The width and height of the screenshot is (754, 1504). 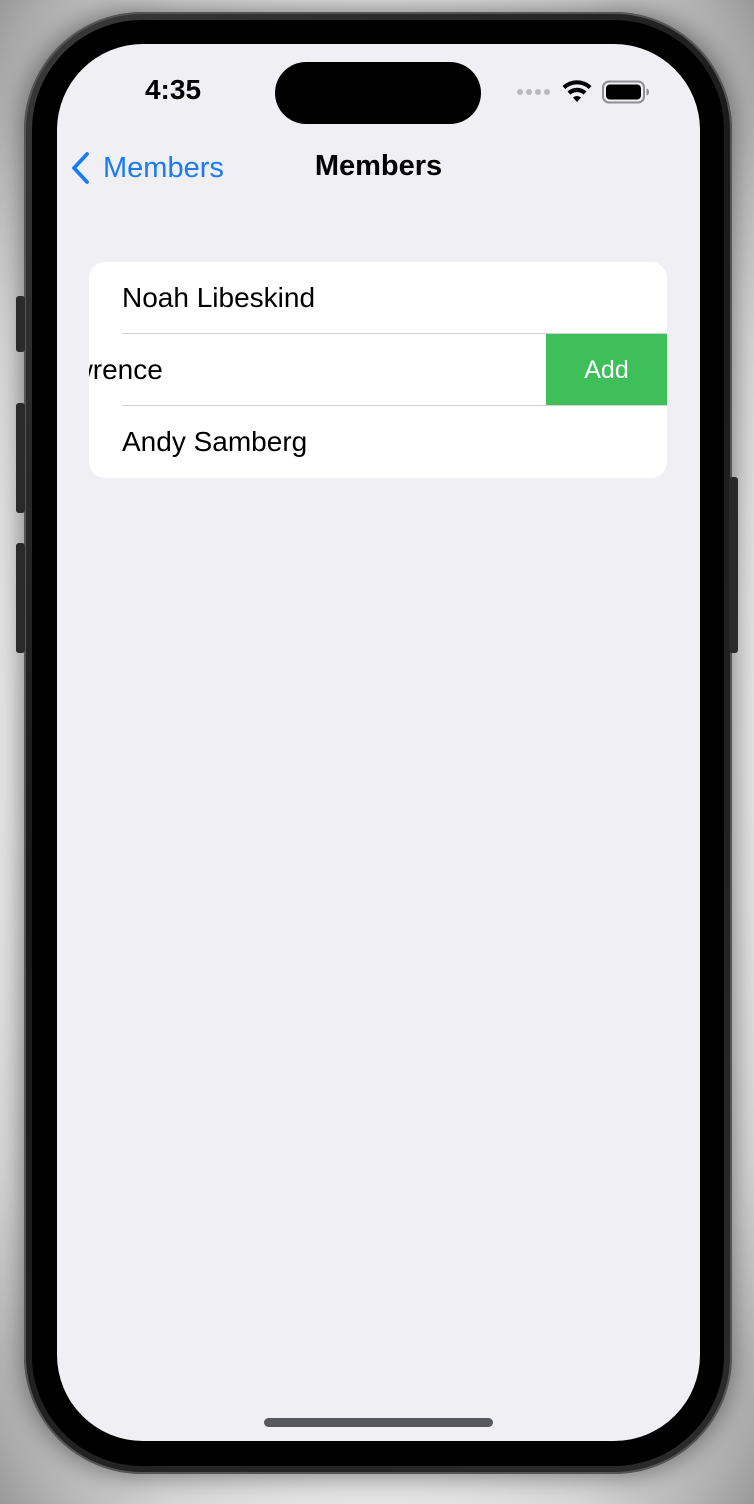 What do you see at coordinates (625, 92) in the screenshot?
I see `battery-icon` at bounding box center [625, 92].